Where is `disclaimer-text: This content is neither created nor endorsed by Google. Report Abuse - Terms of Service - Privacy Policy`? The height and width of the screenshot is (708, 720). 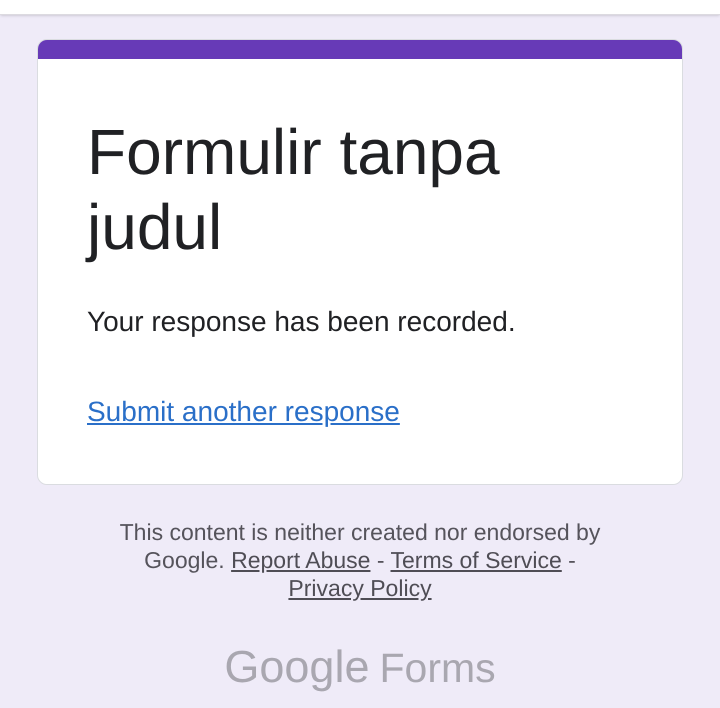 disclaimer-text: This content is neither created nor endorsed by Google. Report Abuse - Terms of Service - Privacy Policy is located at coordinates (360, 560).